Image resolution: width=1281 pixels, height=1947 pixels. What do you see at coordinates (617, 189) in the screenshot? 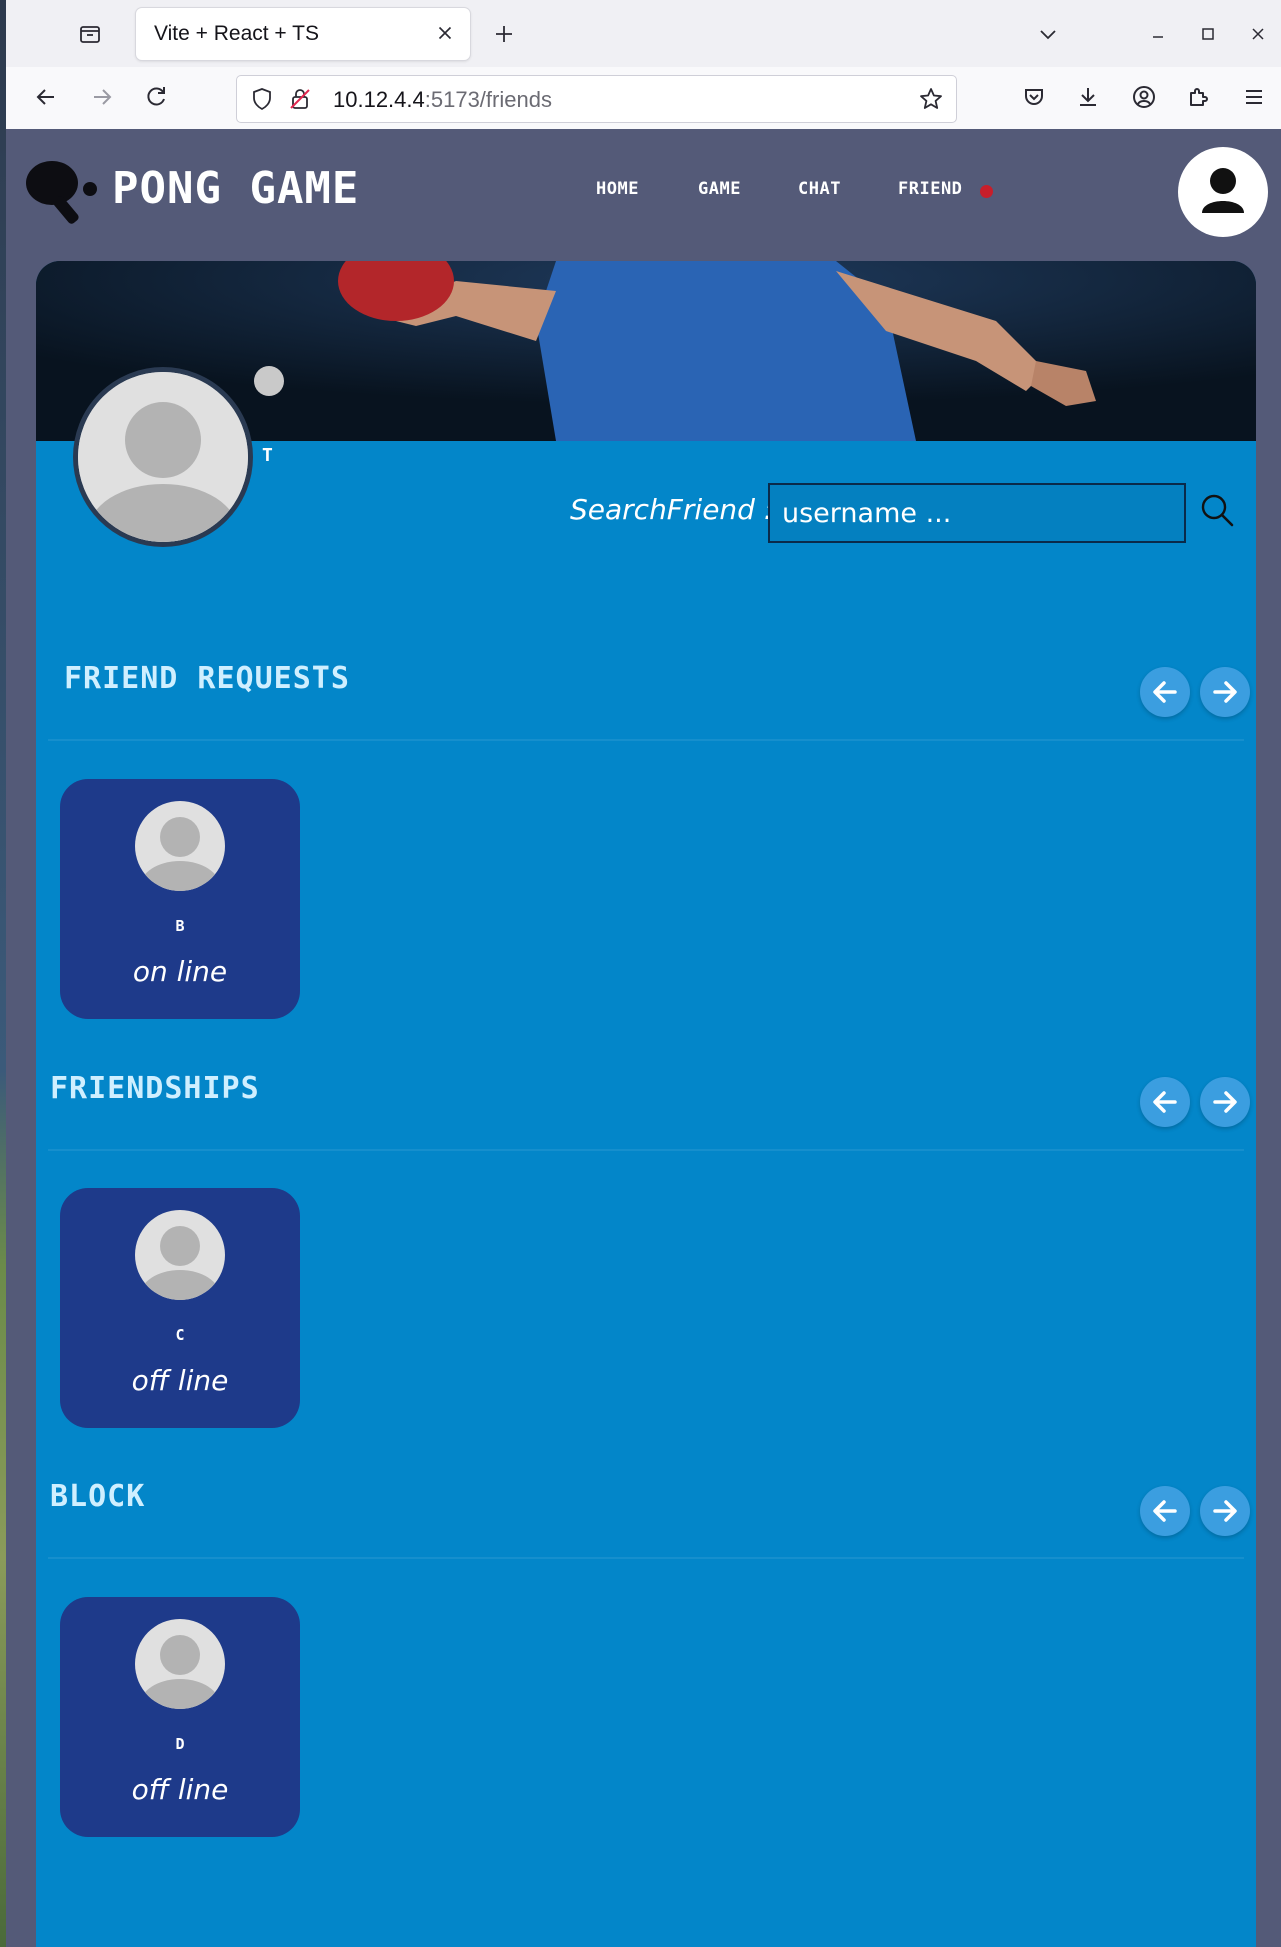
I see `nav-home: HOME` at bounding box center [617, 189].